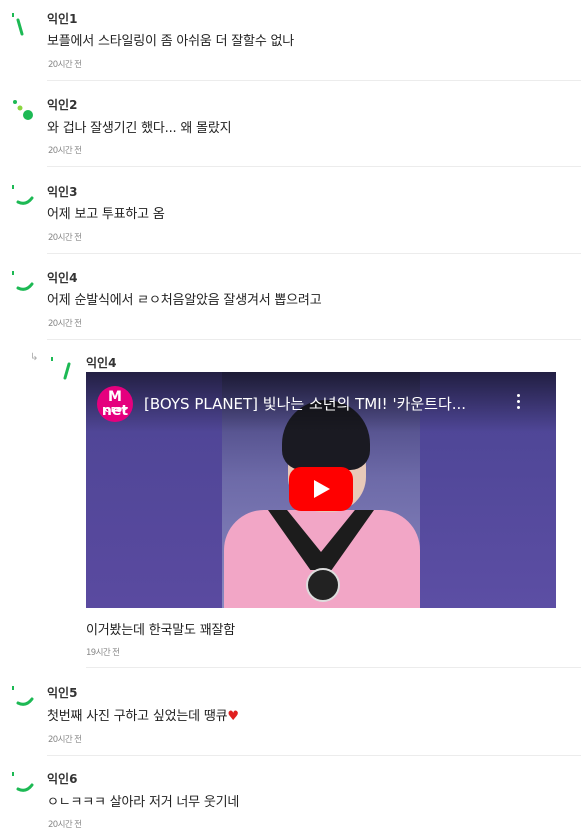  I want to click on comment-author: 익인2, so click(62, 104).